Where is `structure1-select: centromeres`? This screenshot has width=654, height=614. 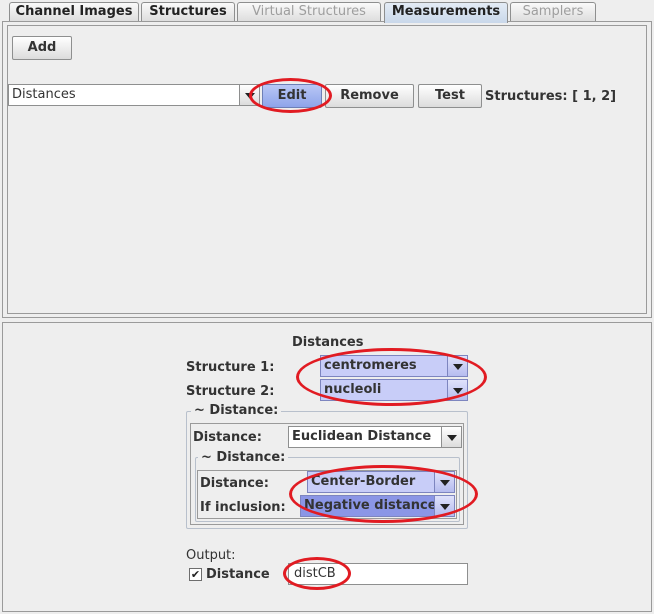 structure1-select: centromeres is located at coordinates (394, 366).